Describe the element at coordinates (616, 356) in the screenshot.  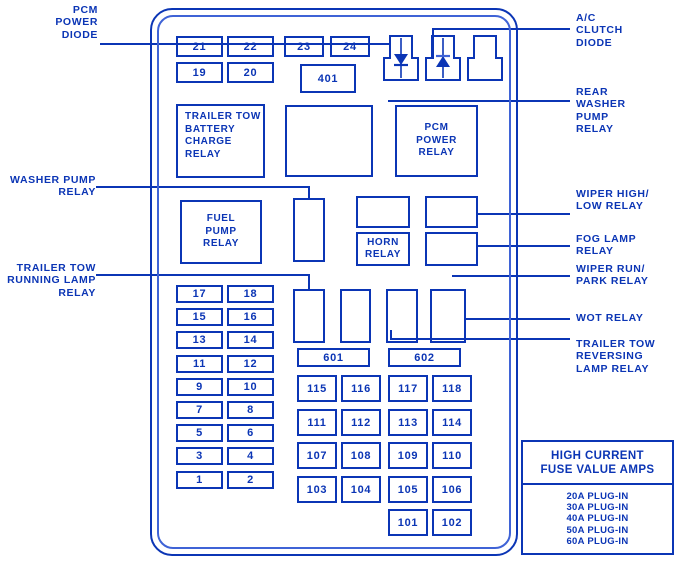
I see `callout-trailer-tow-reversing-lamp-relay: TRAILER TOW REVERSING LAMP RELAY` at that location.